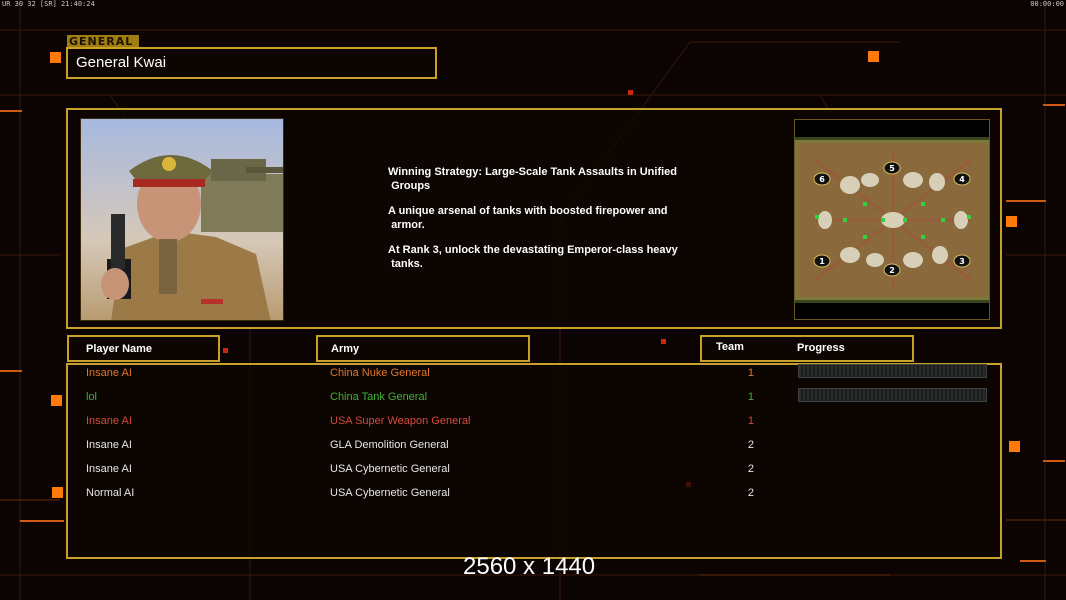 Image resolution: width=1066 pixels, height=600 pixels. What do you see at coordinates (345, 349) in the screenshot?
I see `column-header-army-label: Army` at bounding box center [345, 349].